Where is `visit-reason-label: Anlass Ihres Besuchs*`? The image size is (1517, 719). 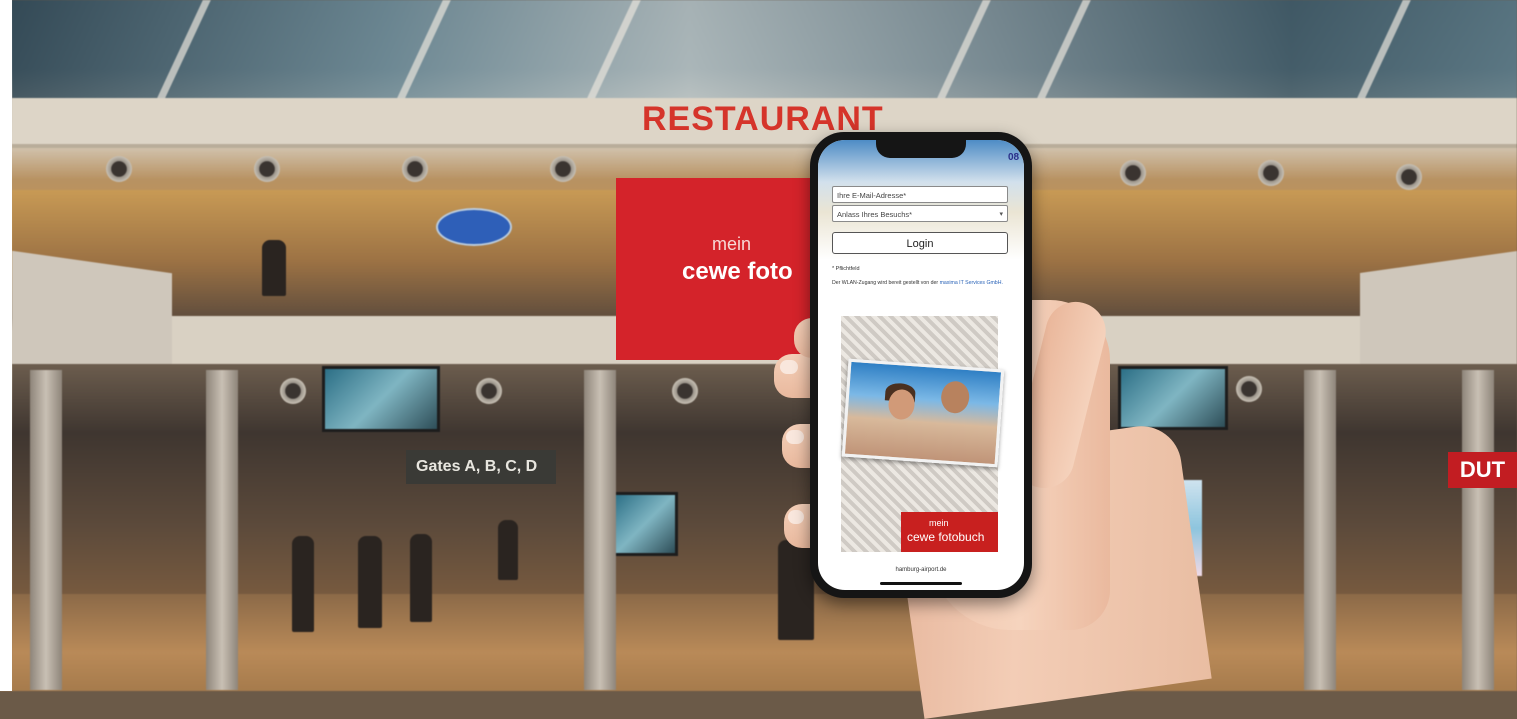
visit-reason-label: Anlass Ihres Besuchs* is located at coordinates (875, 214).